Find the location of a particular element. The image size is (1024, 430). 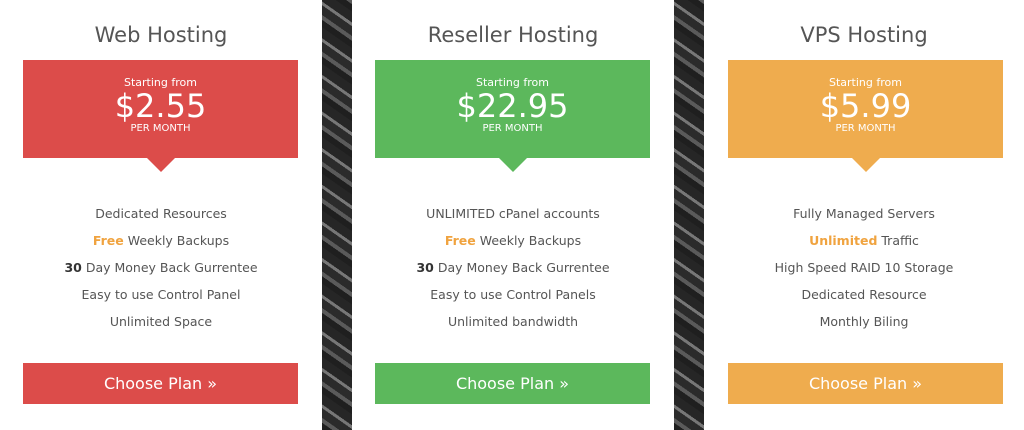

feature-item: Fully Managed Servers is located at coordinates (864, 213).